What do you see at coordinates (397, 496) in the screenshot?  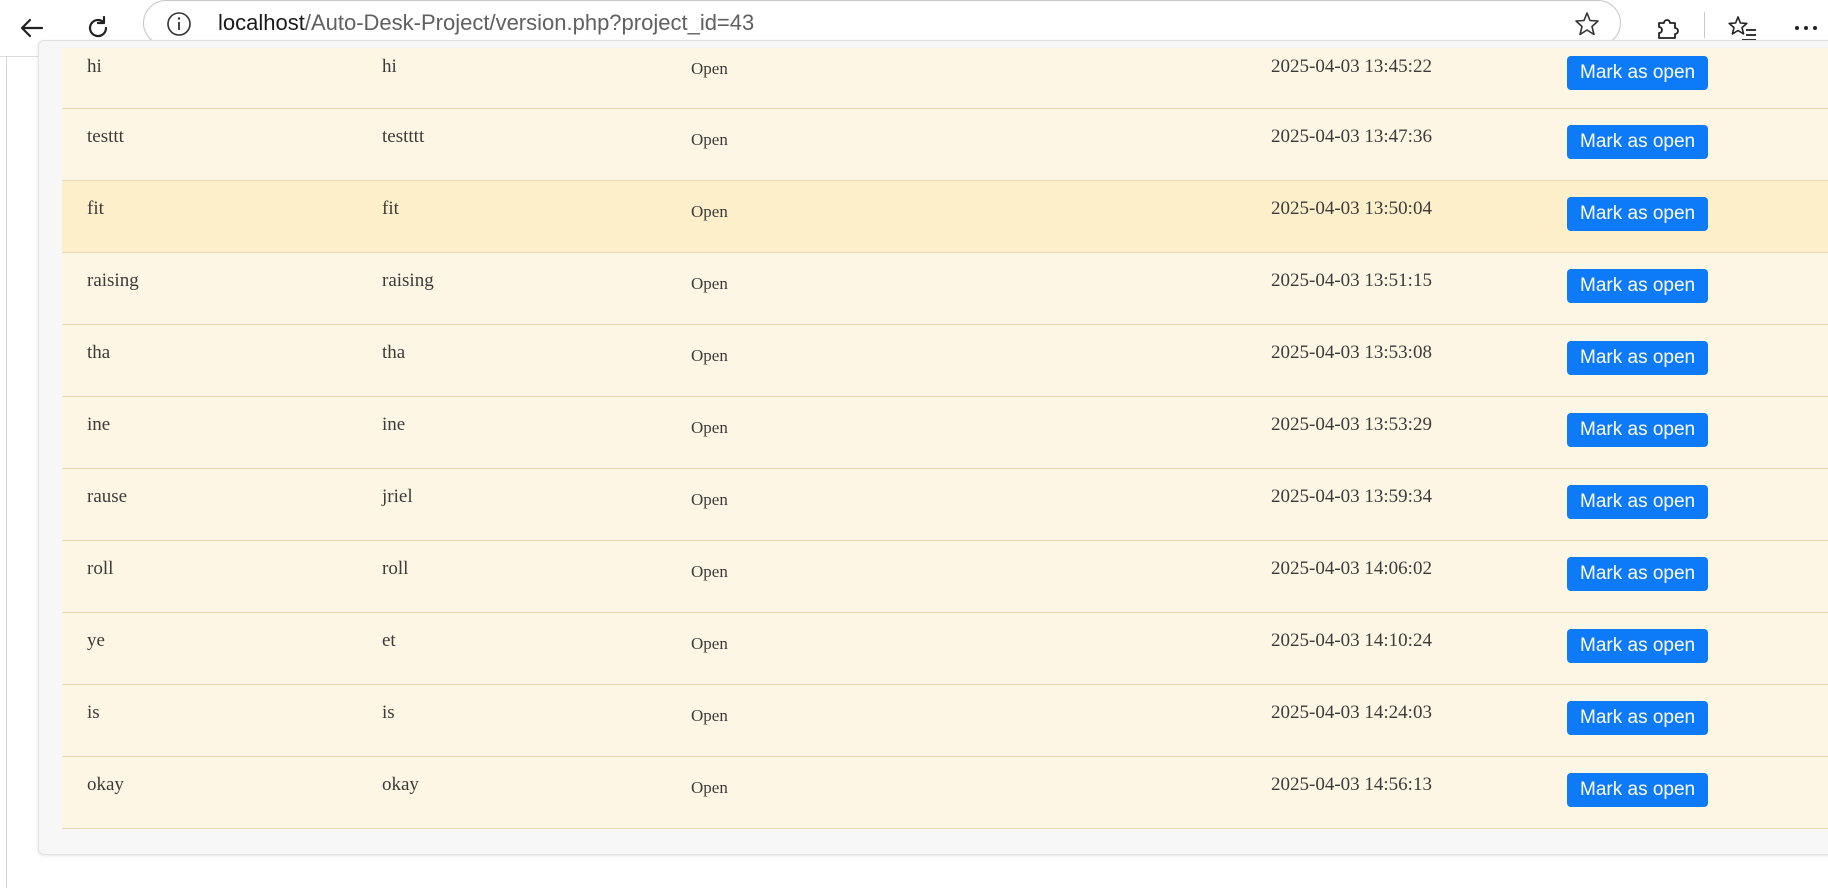 I see `row-description: jriel` at bounding box center [397, 496].